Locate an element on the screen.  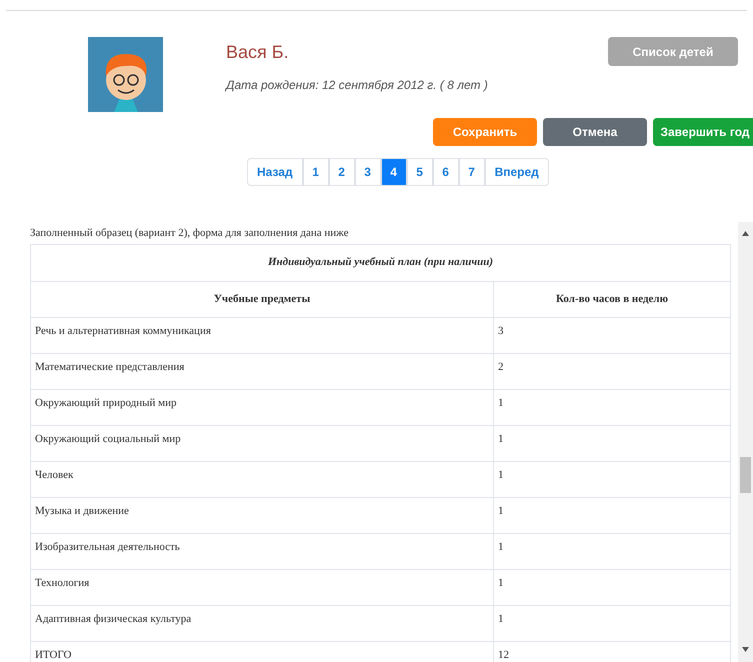
table-cell: Математические представления is located at coordinates (262, 371).